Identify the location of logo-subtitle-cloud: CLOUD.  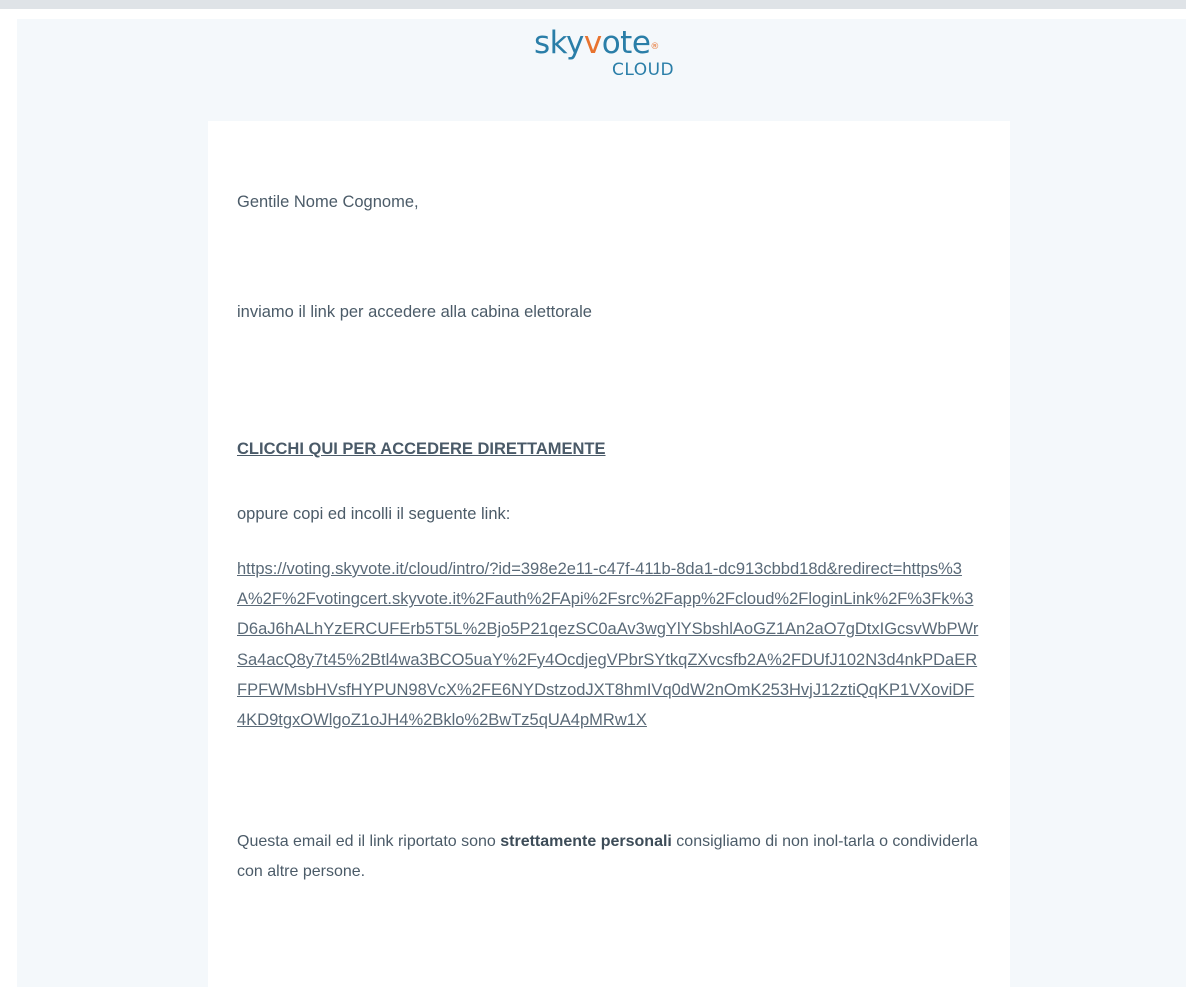
(643, 70).